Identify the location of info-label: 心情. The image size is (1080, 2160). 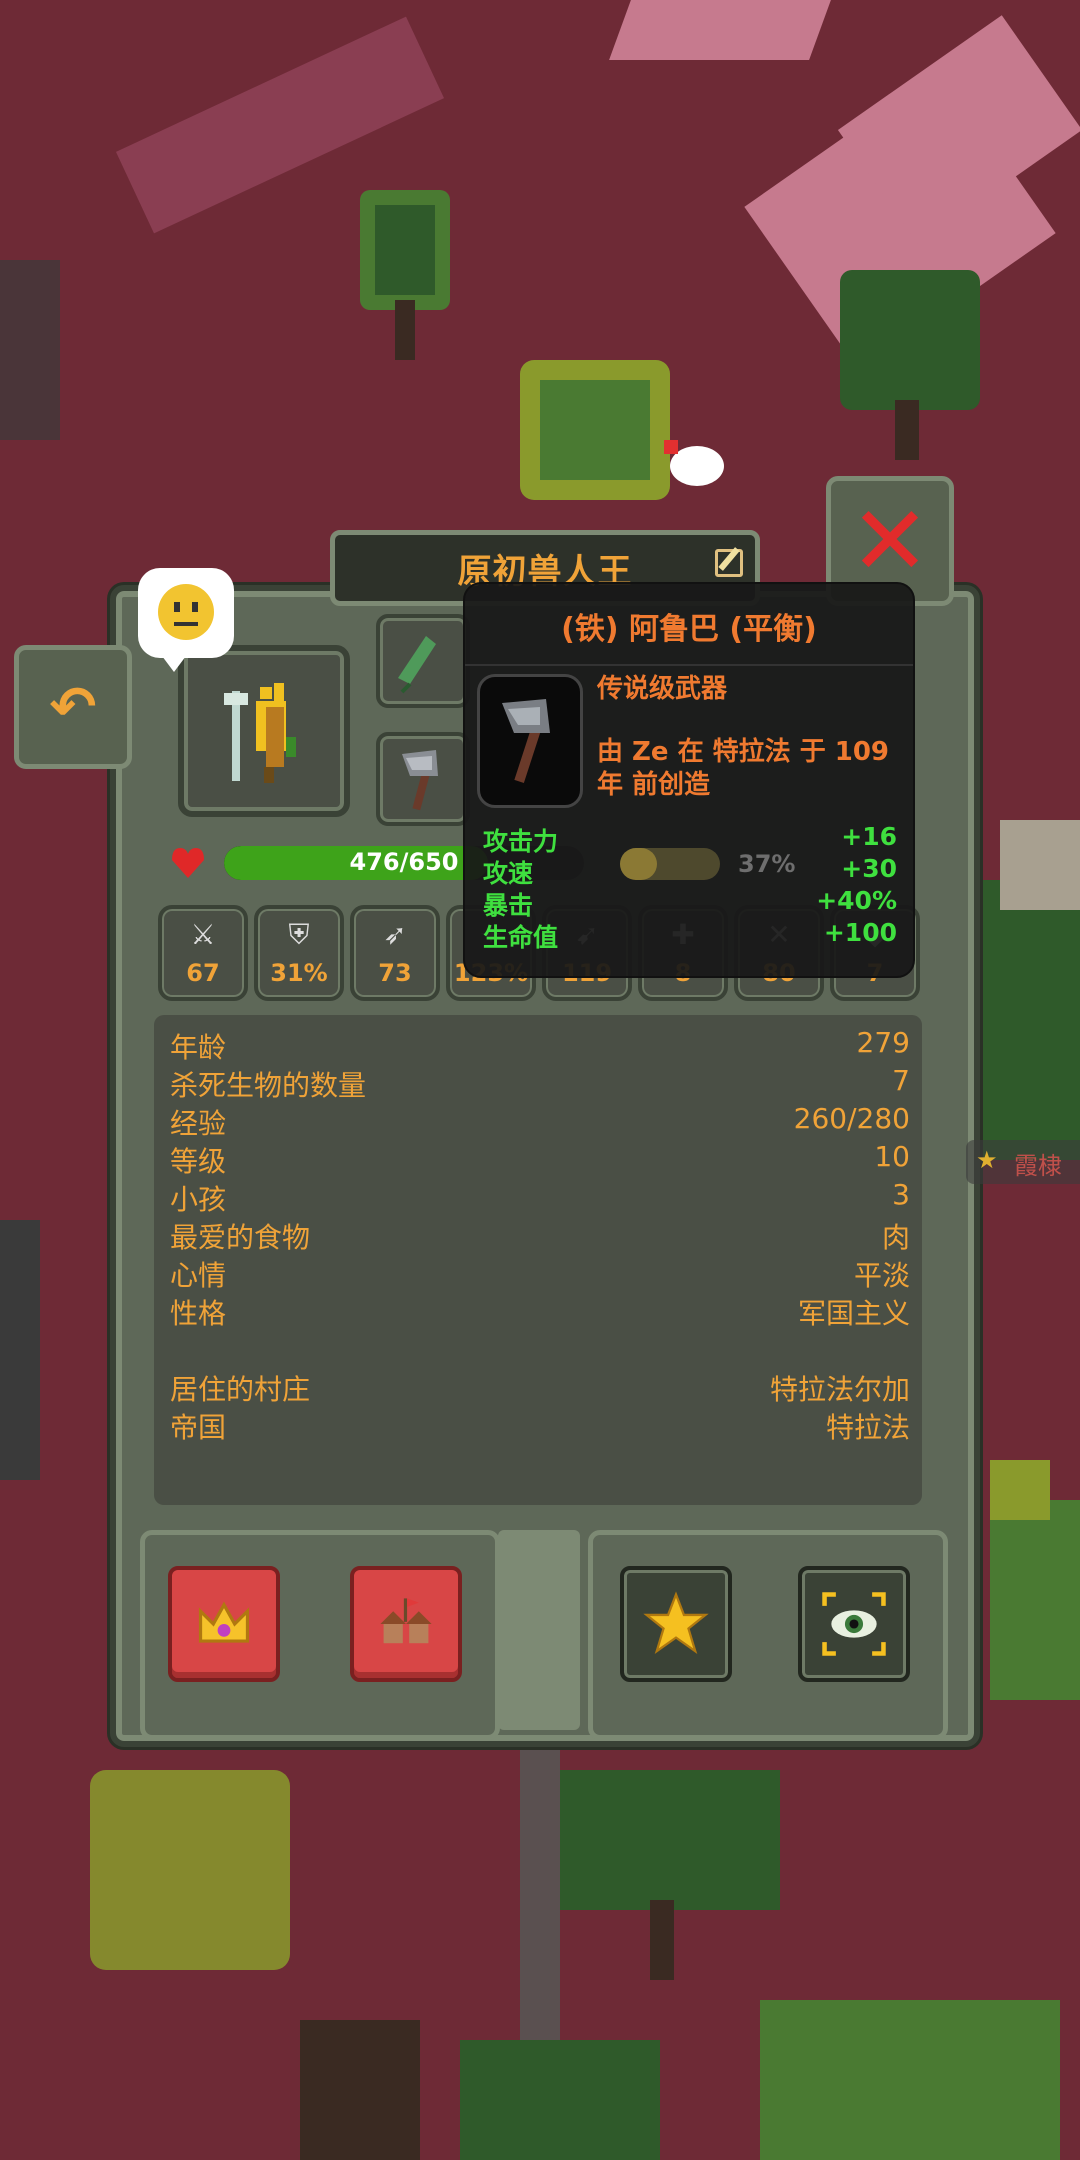
(198, 1275).